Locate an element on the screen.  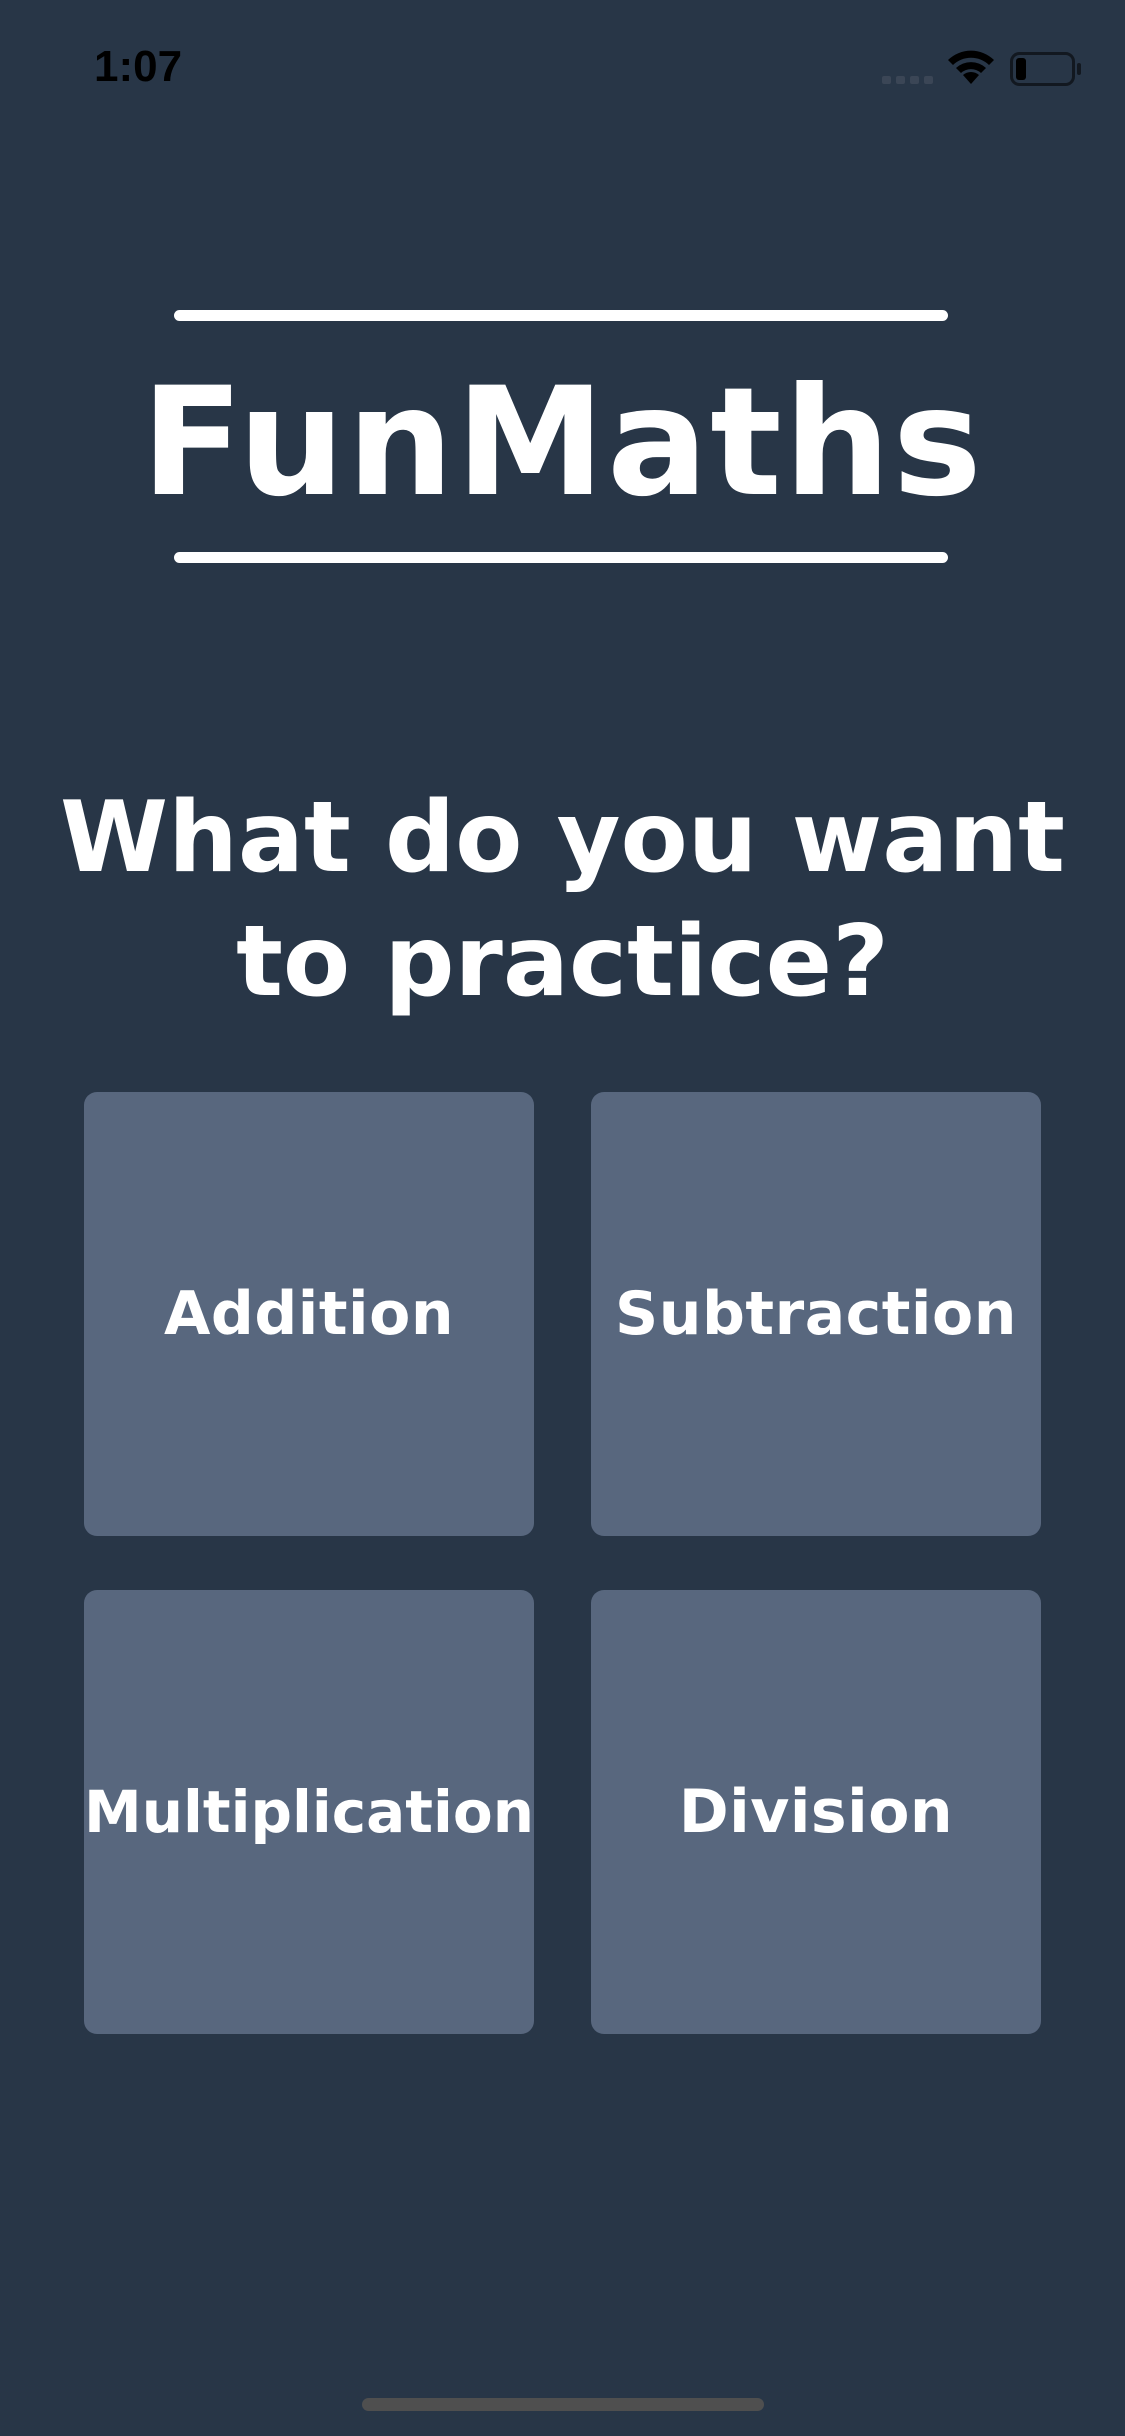
division-button: Division is located at coordinates (816, 1812).